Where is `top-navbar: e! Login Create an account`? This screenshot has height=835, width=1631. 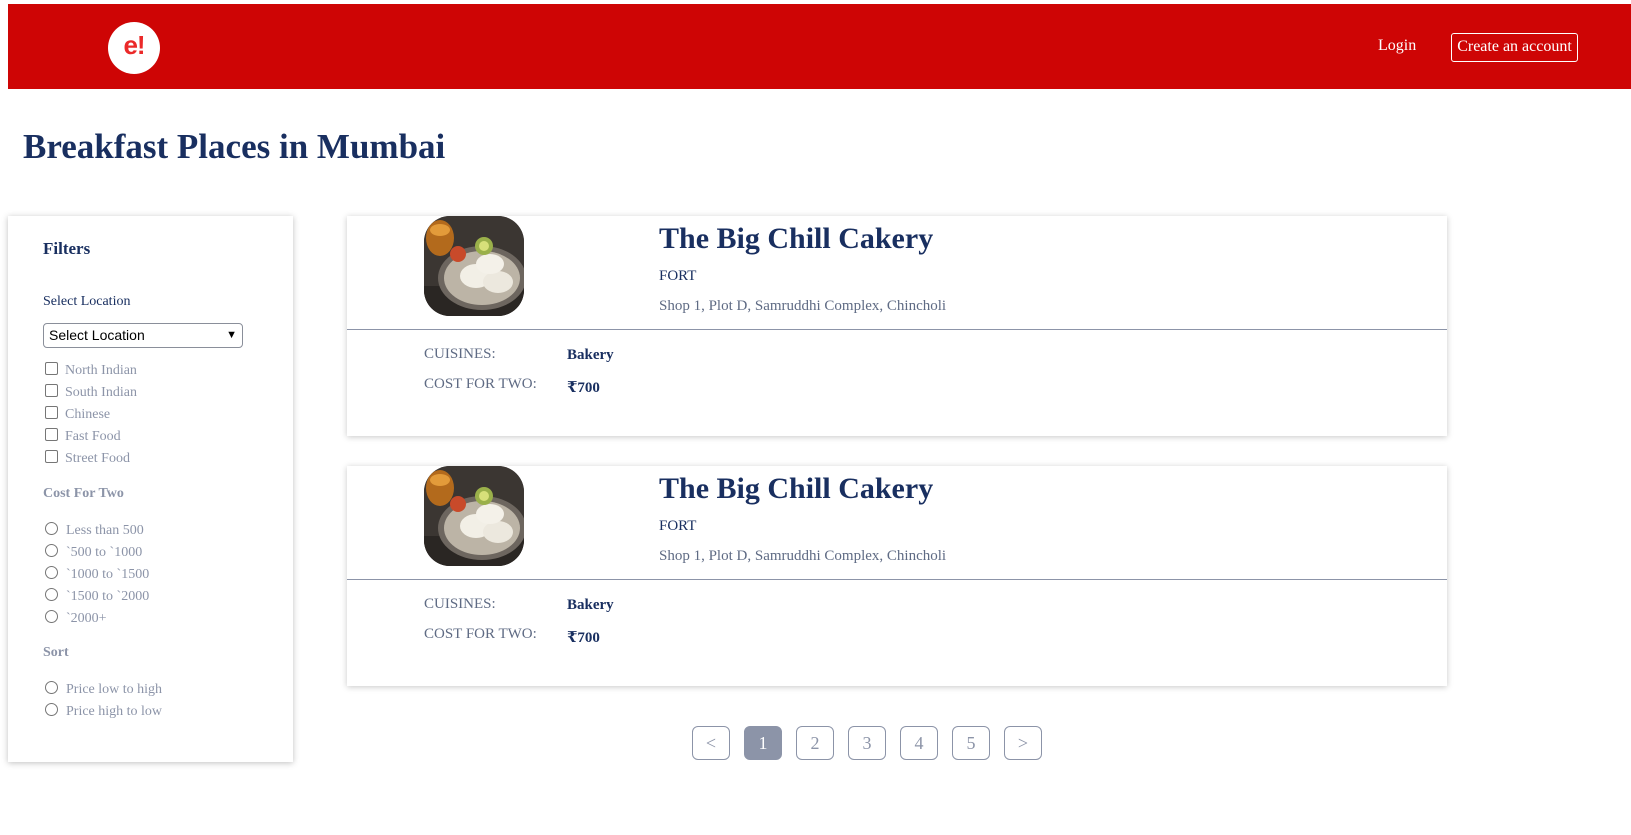
top-navbar: e! Login Create an account is located at coordinates (819, 46).